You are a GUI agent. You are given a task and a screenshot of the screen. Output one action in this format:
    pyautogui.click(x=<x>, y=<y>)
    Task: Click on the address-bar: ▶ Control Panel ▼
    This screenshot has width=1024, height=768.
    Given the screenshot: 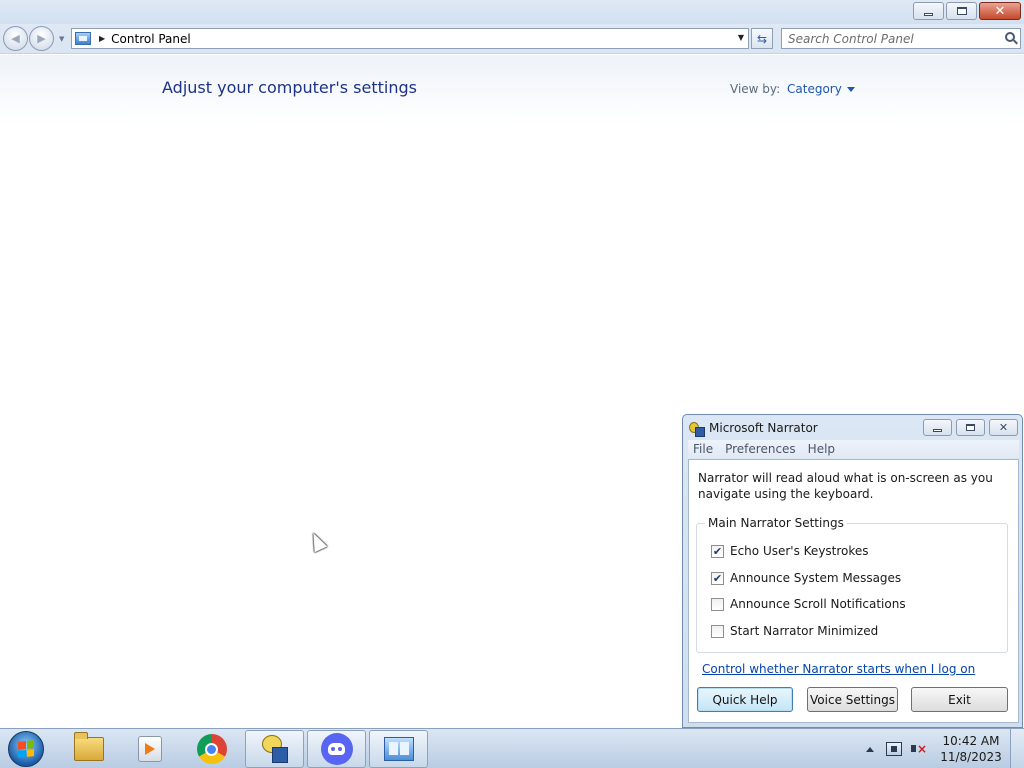 What is the action you would take?
    pyautogui.click(x=410, y=38)
    